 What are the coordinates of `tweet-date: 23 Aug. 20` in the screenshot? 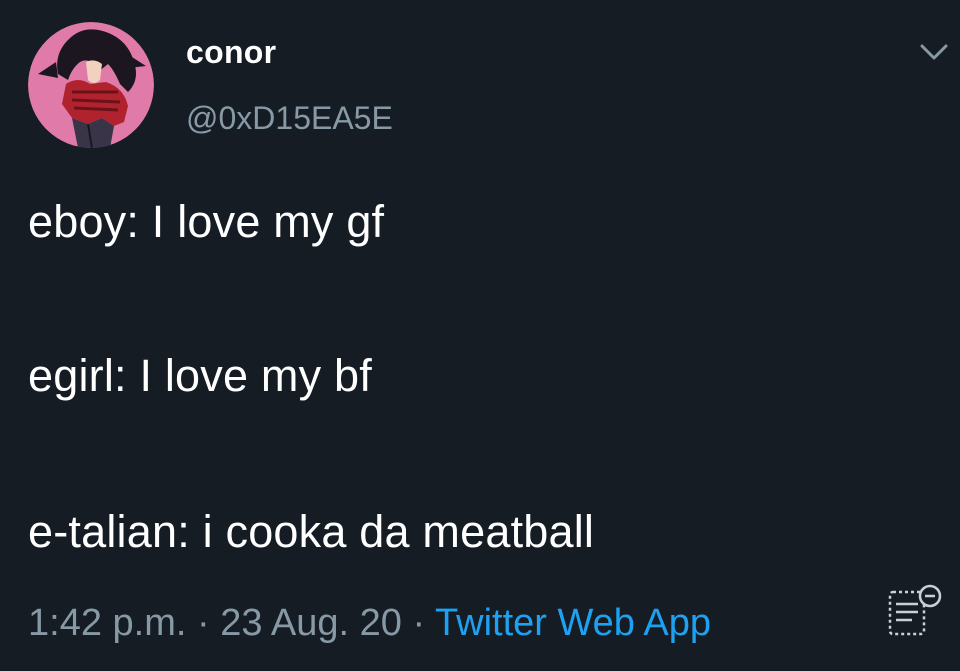 It's located at (311, 623).